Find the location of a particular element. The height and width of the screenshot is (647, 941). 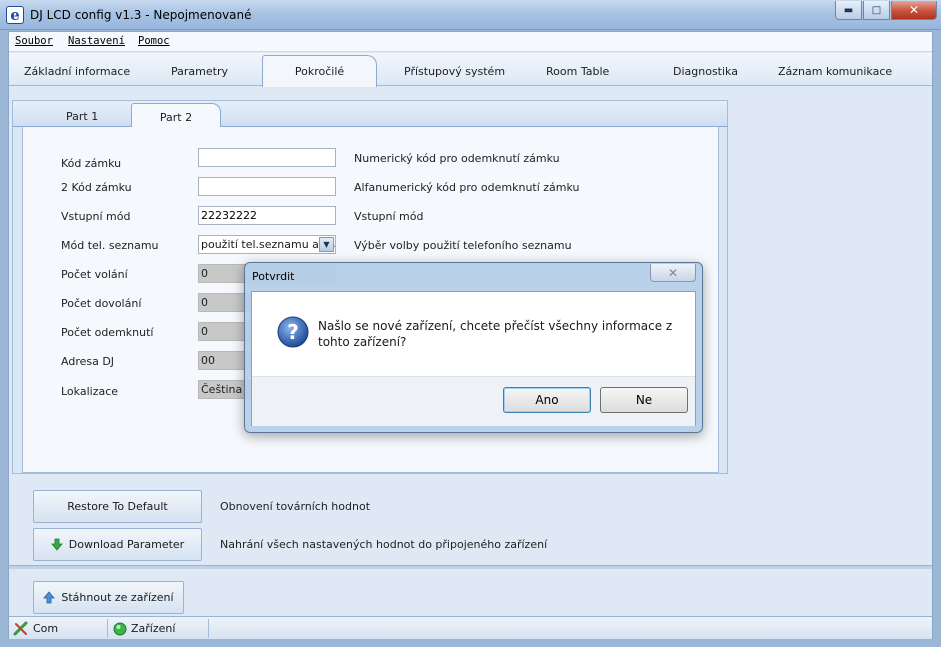

tab-pristupovy-system: Přístupový systém is located at coordinates (454, 71).